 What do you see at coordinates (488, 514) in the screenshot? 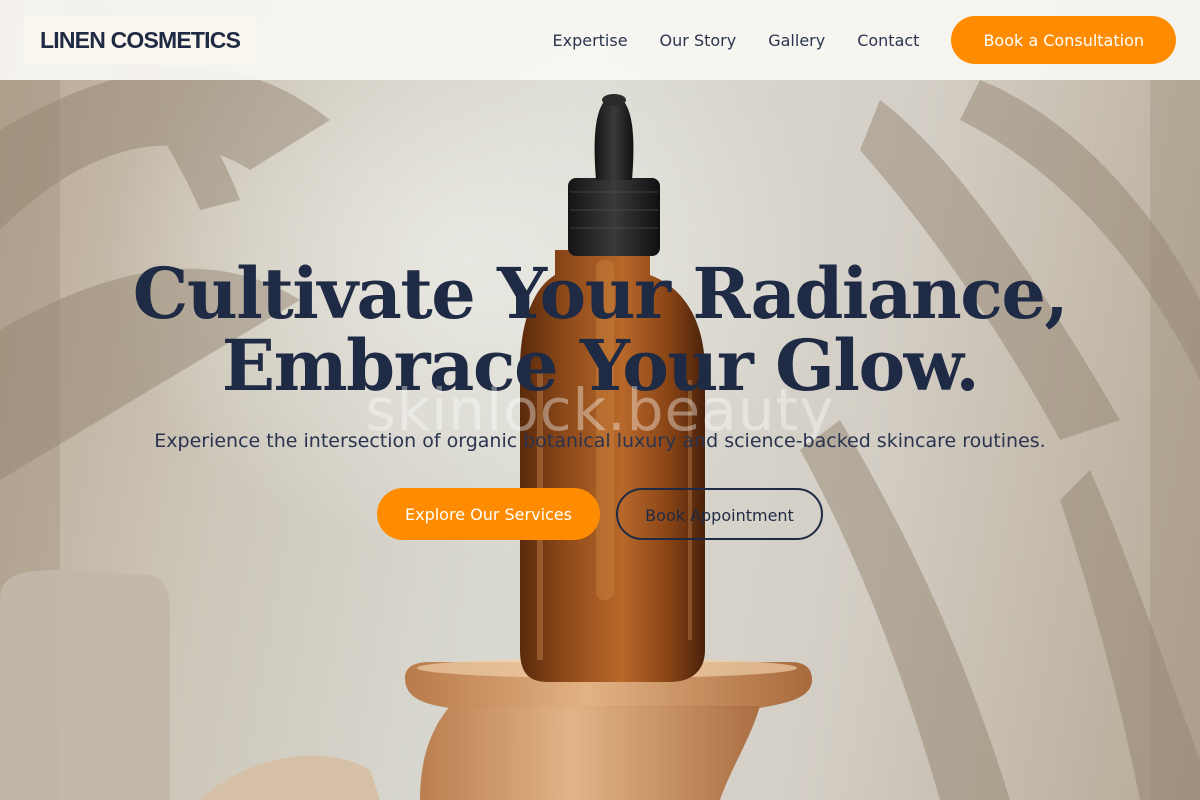
I see `explore-services-button: Explore Our Services` at bounding box center [488, 514].